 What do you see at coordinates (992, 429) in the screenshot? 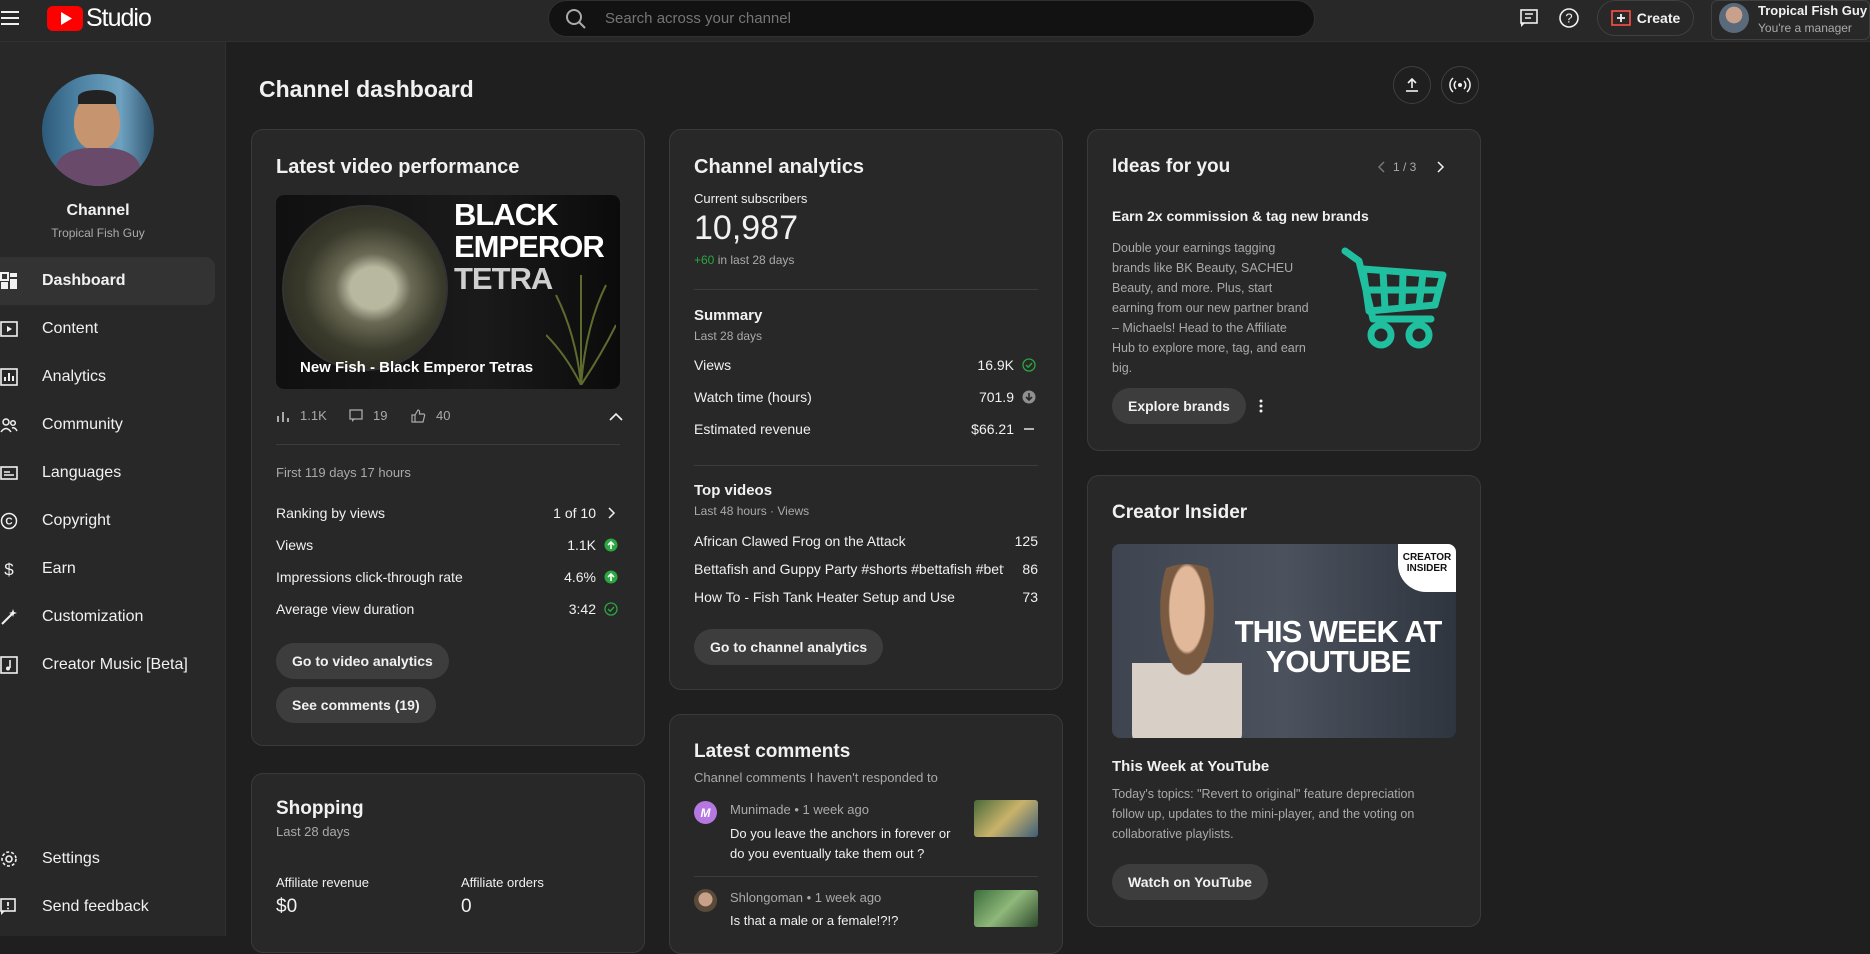
I see `stat-value: $66.21` at bounding box center [992, 429].